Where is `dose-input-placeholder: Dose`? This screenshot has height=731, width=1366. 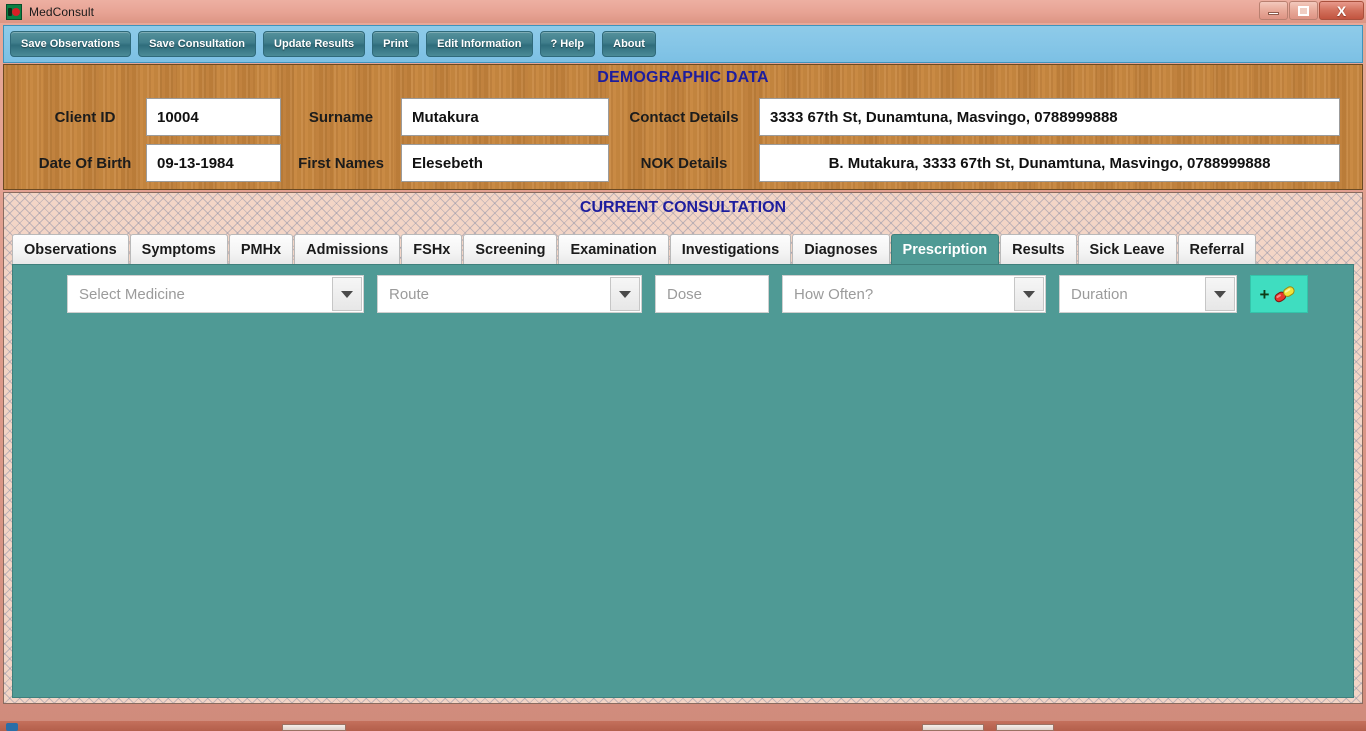
dose-input-placeholder: Dose is located at coordinates (685, 294).